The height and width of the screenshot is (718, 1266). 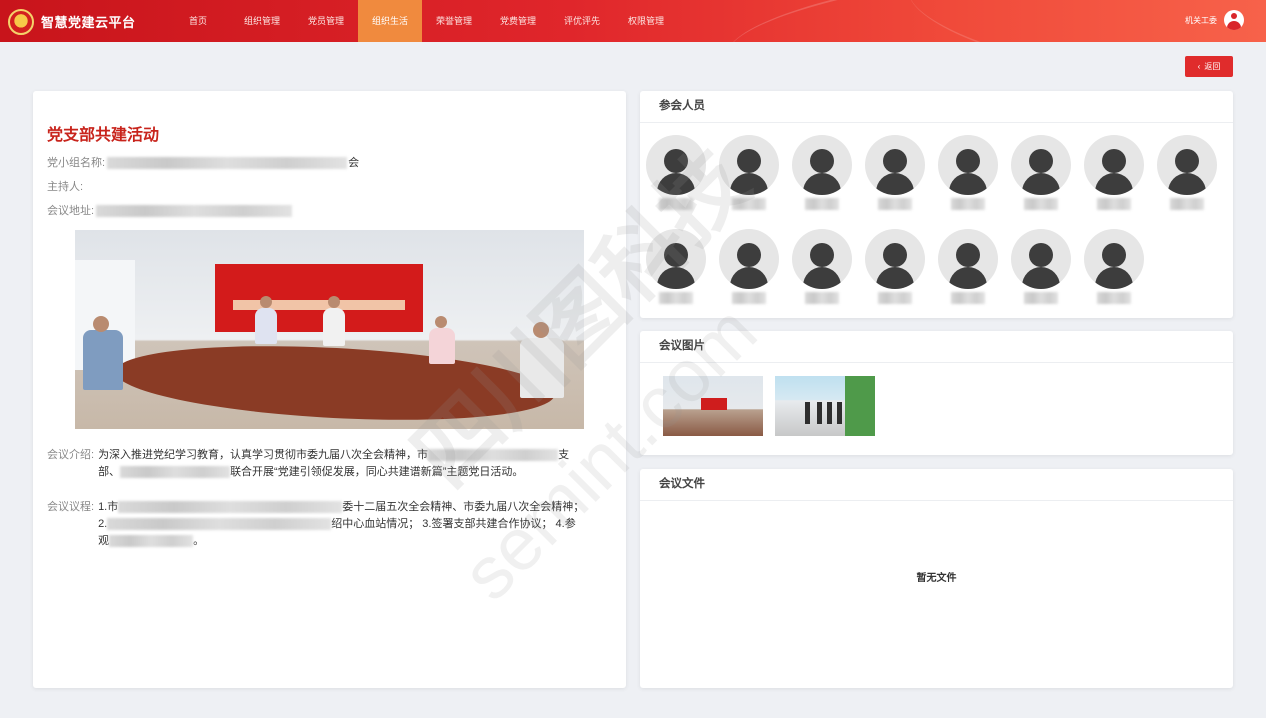 What do you see at coordinates (936, 485) in the screenshot?
I see `meeting-files-heading: 会议文件` at bounding box center [936, 485].